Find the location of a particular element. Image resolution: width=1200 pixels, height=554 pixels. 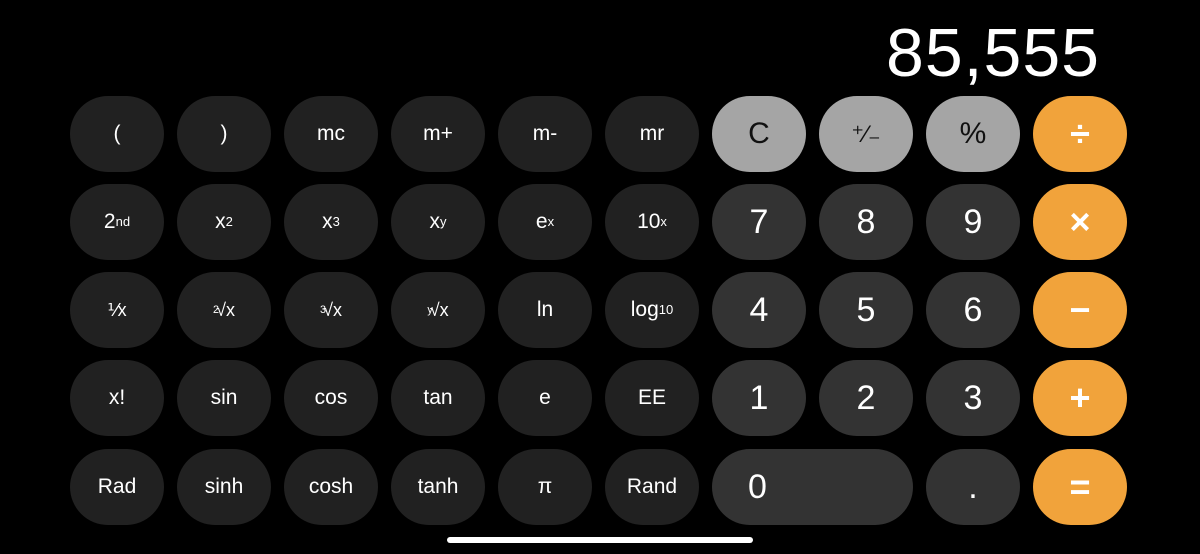

digit-8-button: 8 is located at coordinates (866, 222).